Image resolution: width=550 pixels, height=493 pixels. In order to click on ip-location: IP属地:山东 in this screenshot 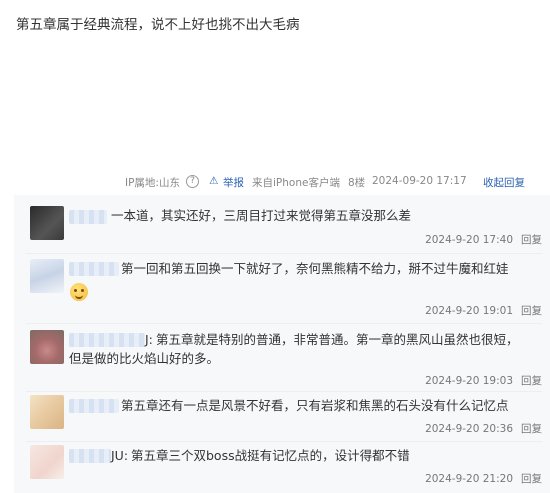, I will do `click(152, 183)`.